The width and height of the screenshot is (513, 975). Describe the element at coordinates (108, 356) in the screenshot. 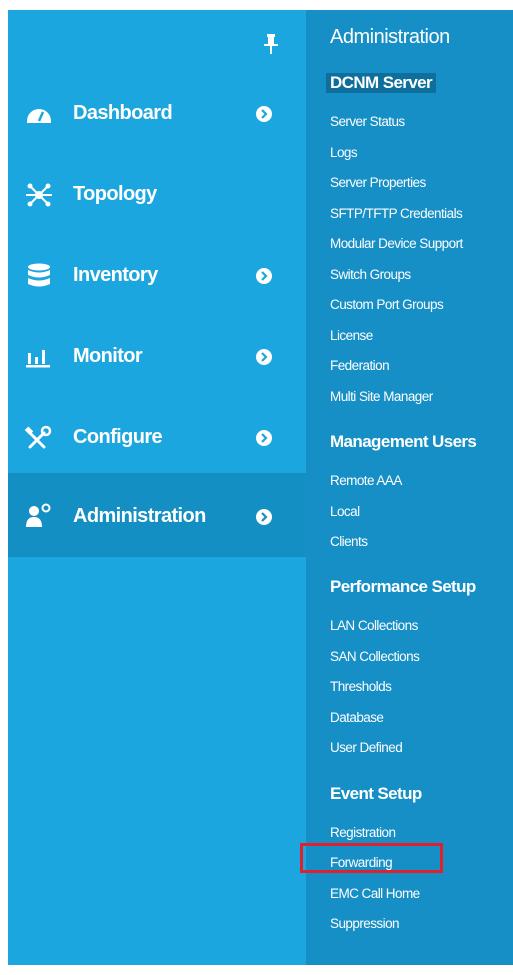

I see `nav-label: Monitor` at that location.